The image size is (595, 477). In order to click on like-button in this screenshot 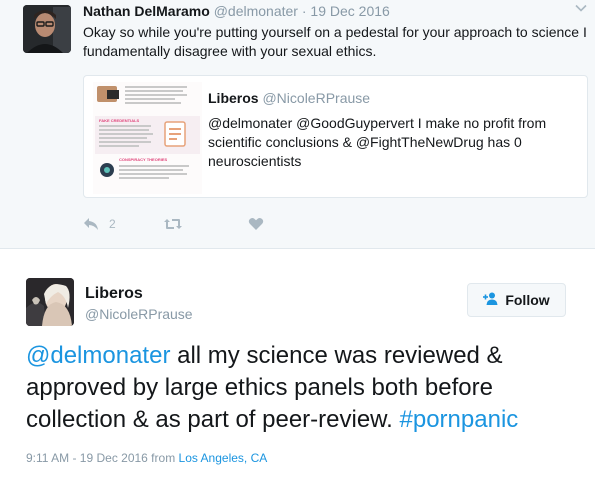, I will do `click(256, 224)`.